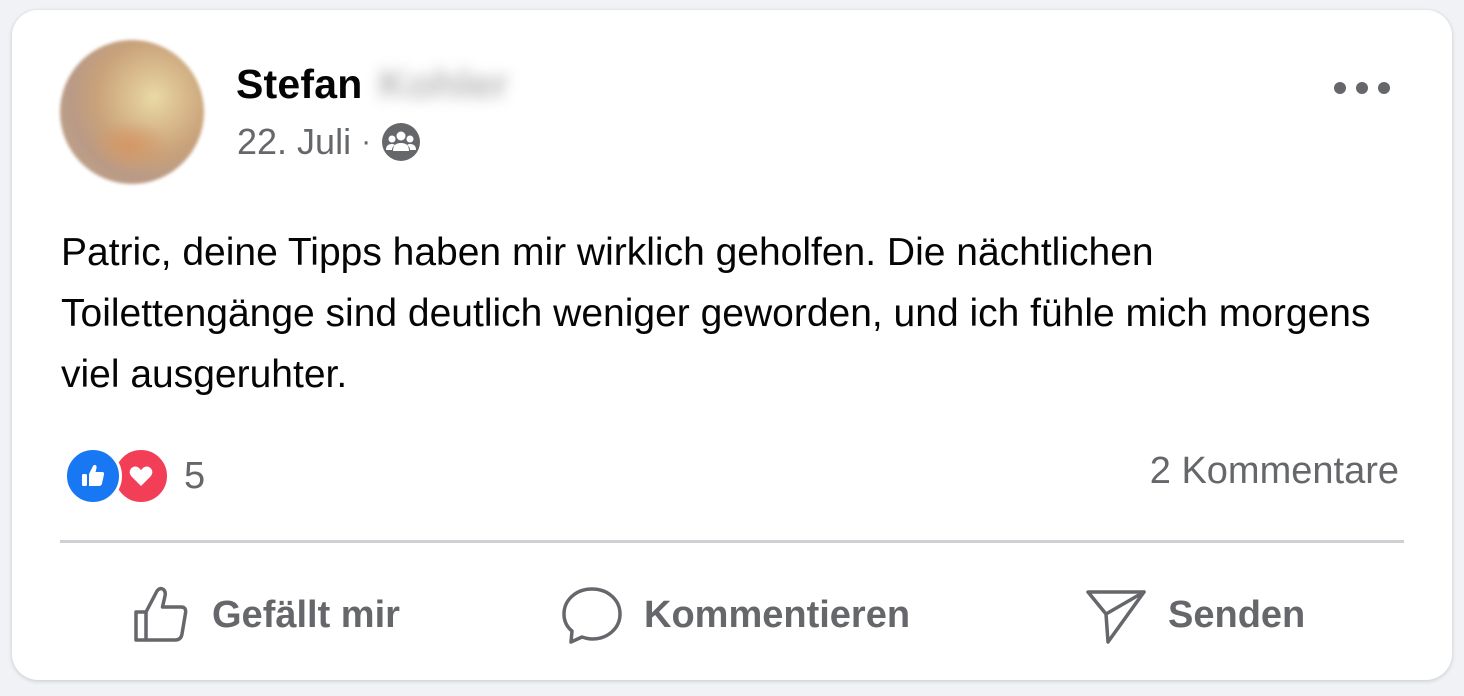 Image resolution: width=1464 pixels, height=696 pixels. Describe the element at coordinates (93, 476) in the screenshot. I see `like-reaction-icon` at that location.